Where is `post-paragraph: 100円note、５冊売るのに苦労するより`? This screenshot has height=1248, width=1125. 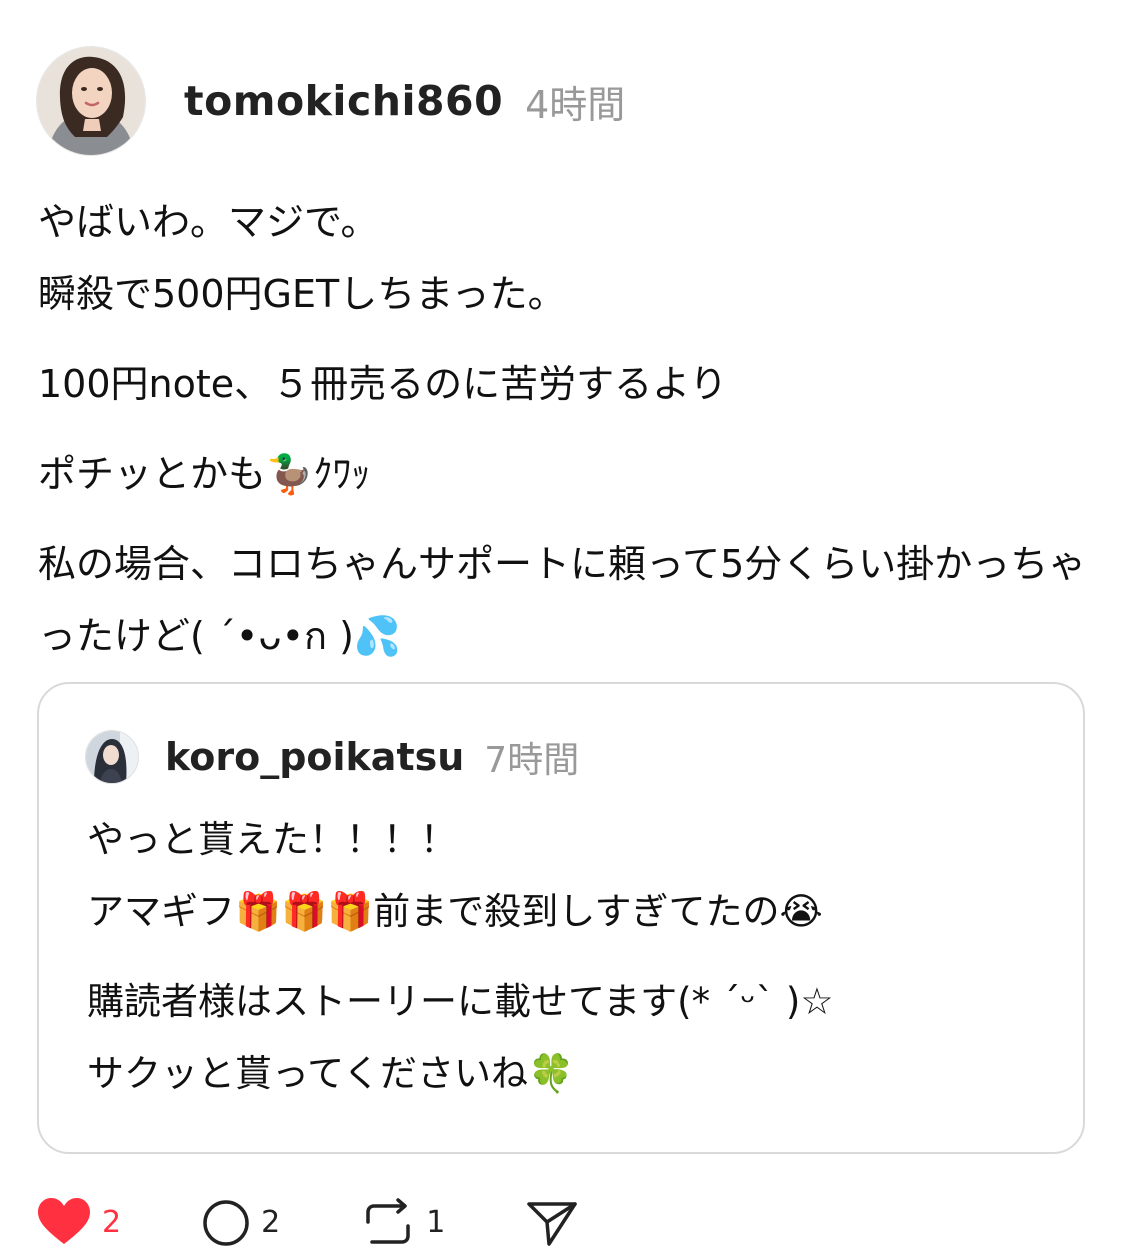 post-paragraph: 100円note、５冊売るのに苦労するより is located at coordinates (383, 384).